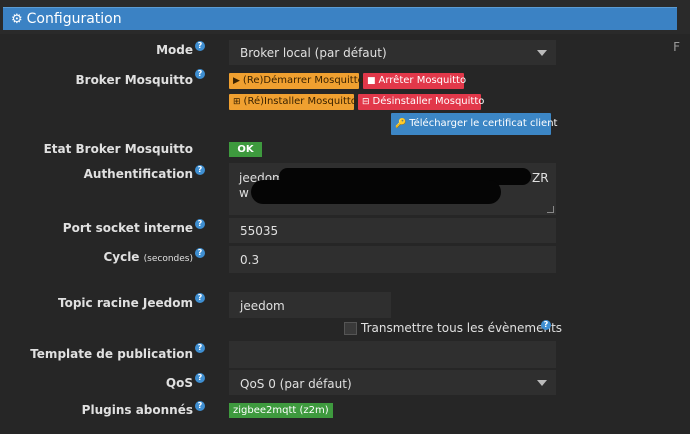  I want to click on cycle-label: Cycle (secondes), so click(148, 257).